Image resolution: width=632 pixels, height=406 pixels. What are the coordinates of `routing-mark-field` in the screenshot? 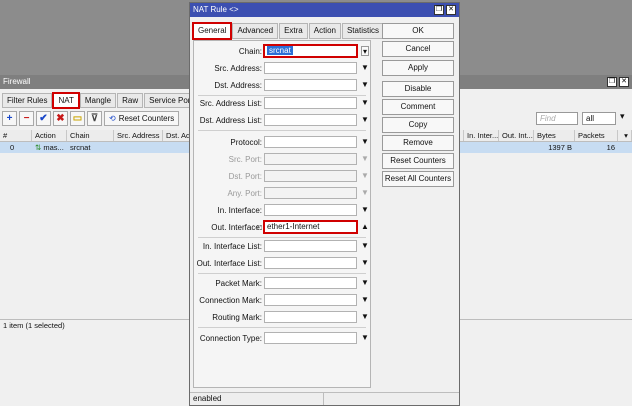 It's located at (310, 317).